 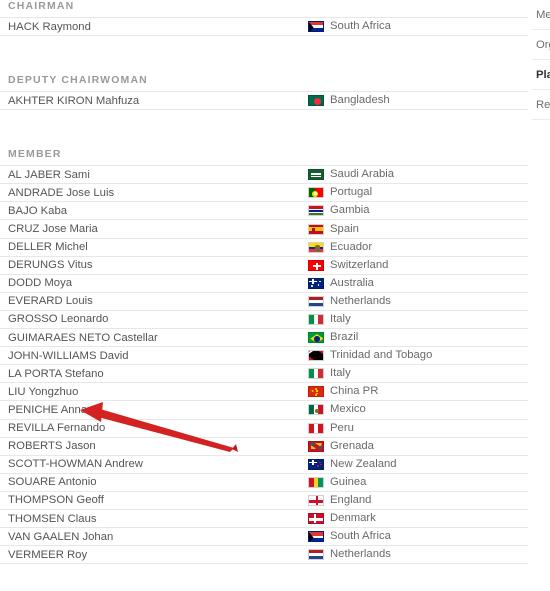 What do you see at coordinates (74, 100) in the screenshot?
I see `member-name: AKHTER KIRON Mahfuza` at bounding box center [74, 100].